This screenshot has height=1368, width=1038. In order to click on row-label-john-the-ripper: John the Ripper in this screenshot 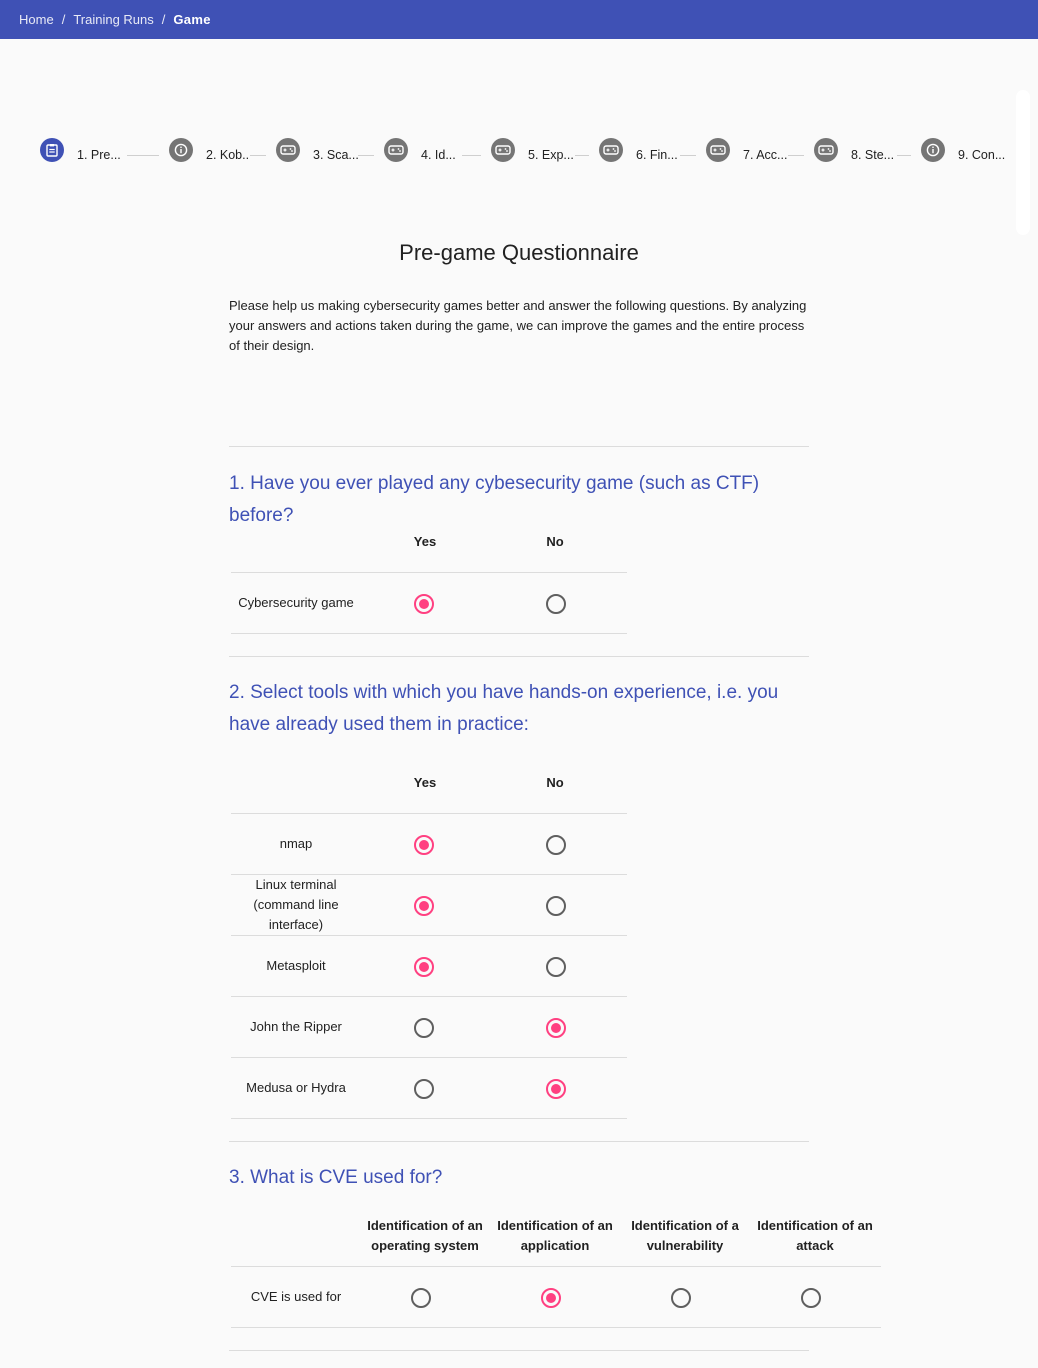, I will do `click(296, 1026)`.